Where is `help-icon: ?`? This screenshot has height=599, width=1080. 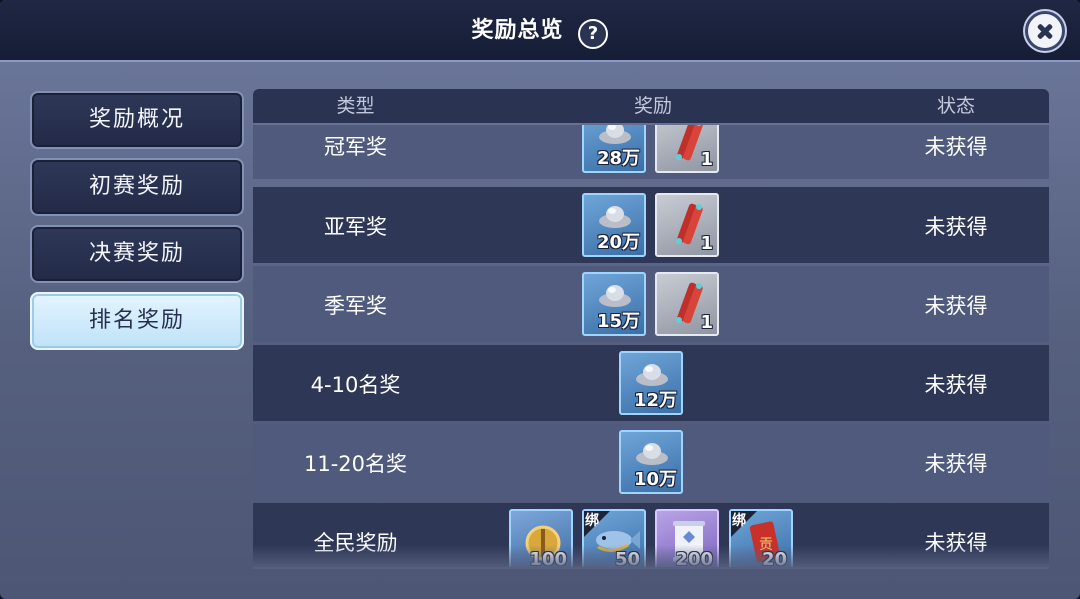 help-icon: ? is located at coordinates (593, 34).